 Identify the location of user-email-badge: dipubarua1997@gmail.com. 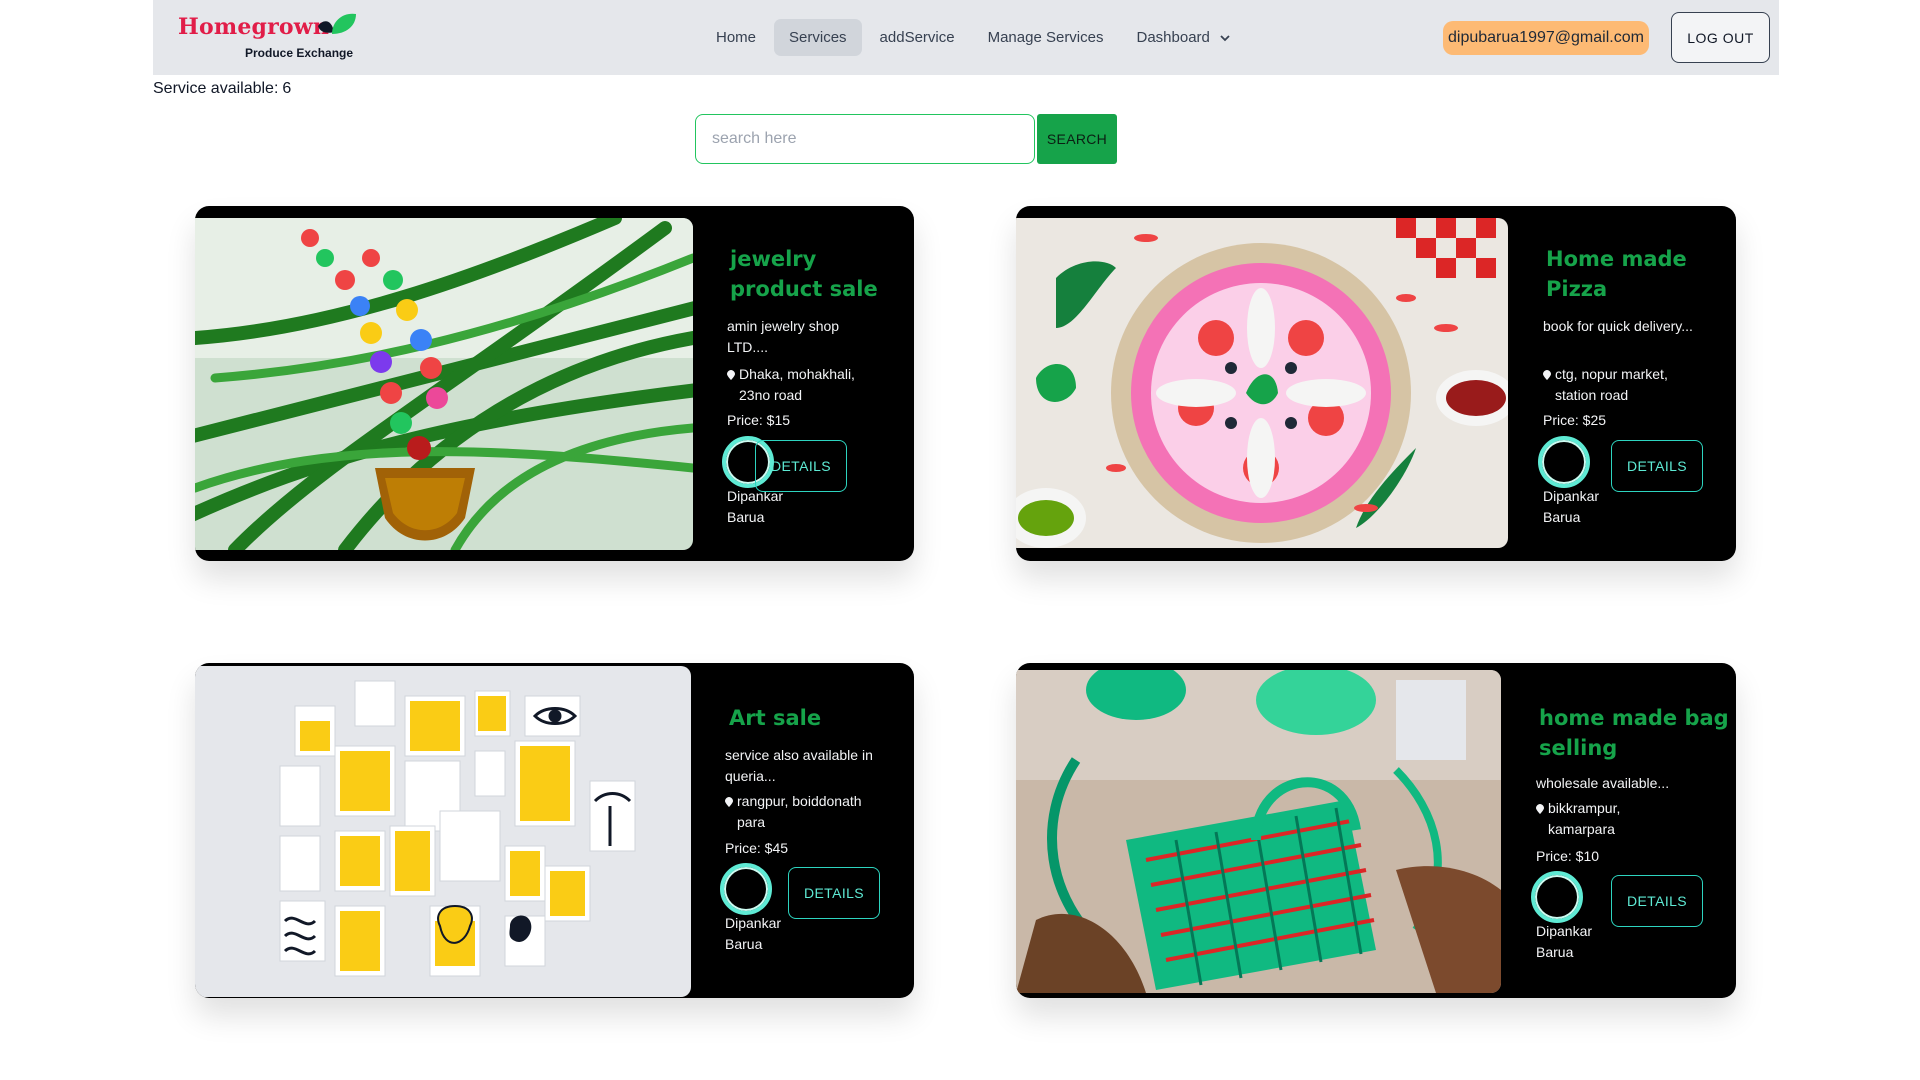
(1546, 38).